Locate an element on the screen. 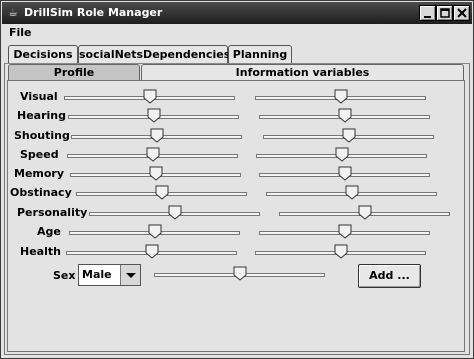 This screenshot has width=474, height=359. sex-select: Male is located at coordinates (109, 275).